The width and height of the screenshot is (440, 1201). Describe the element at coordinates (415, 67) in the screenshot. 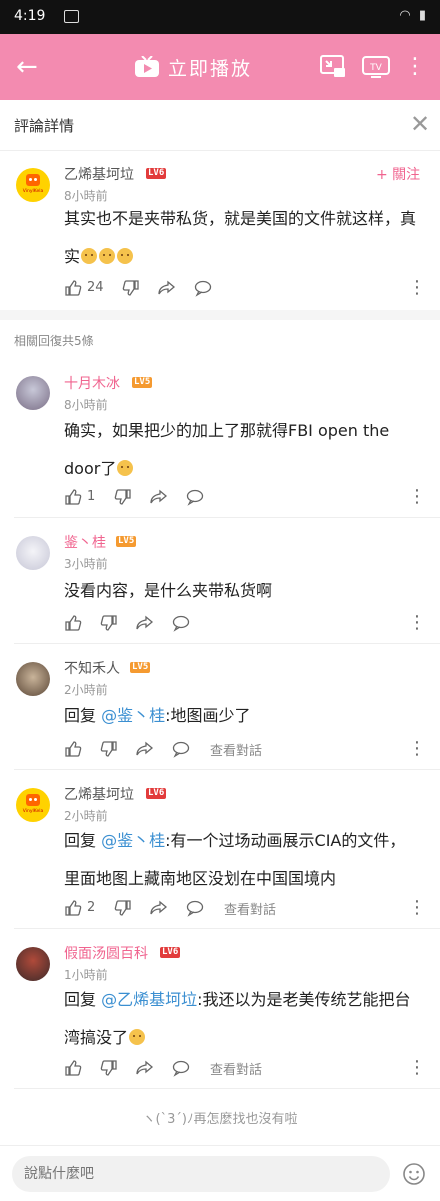

I see `more-options-icon: ⋮` at that location.